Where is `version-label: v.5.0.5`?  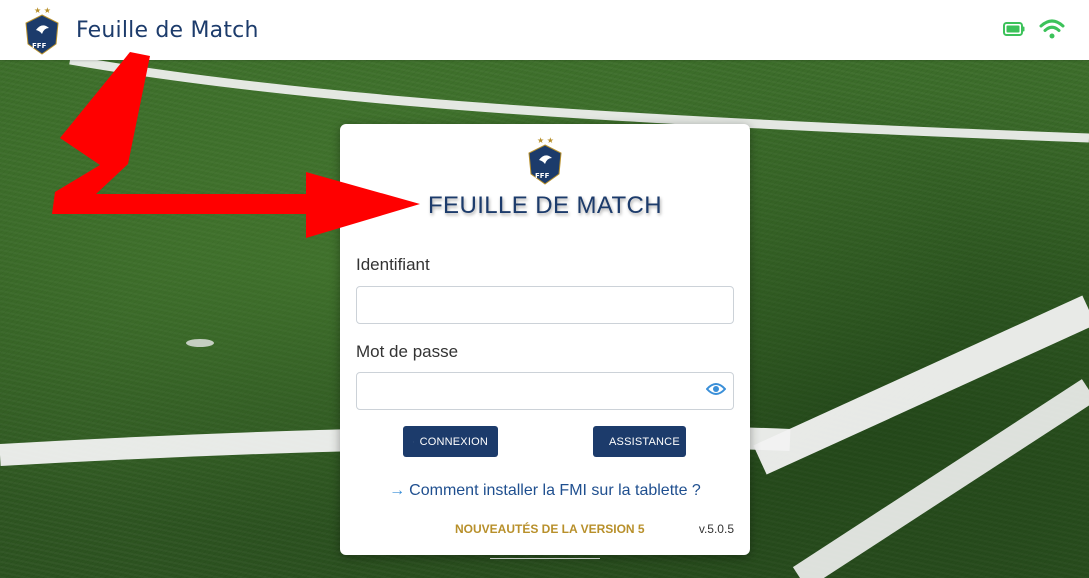 version-label: v.5.0.5 is located at coordinates (716, 529).